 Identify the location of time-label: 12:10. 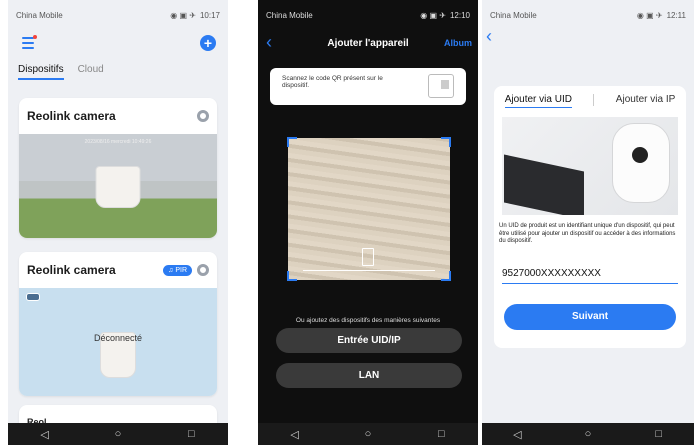
(459, 15).